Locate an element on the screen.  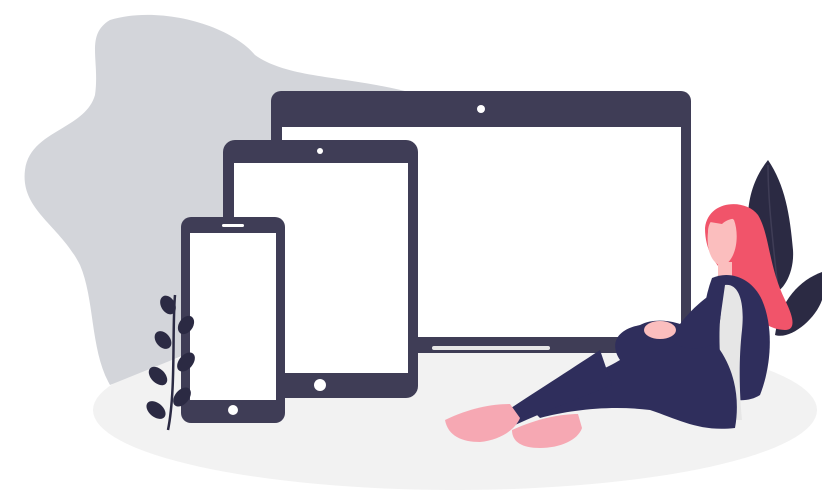
phone-device is located at coordinates (233, 320).